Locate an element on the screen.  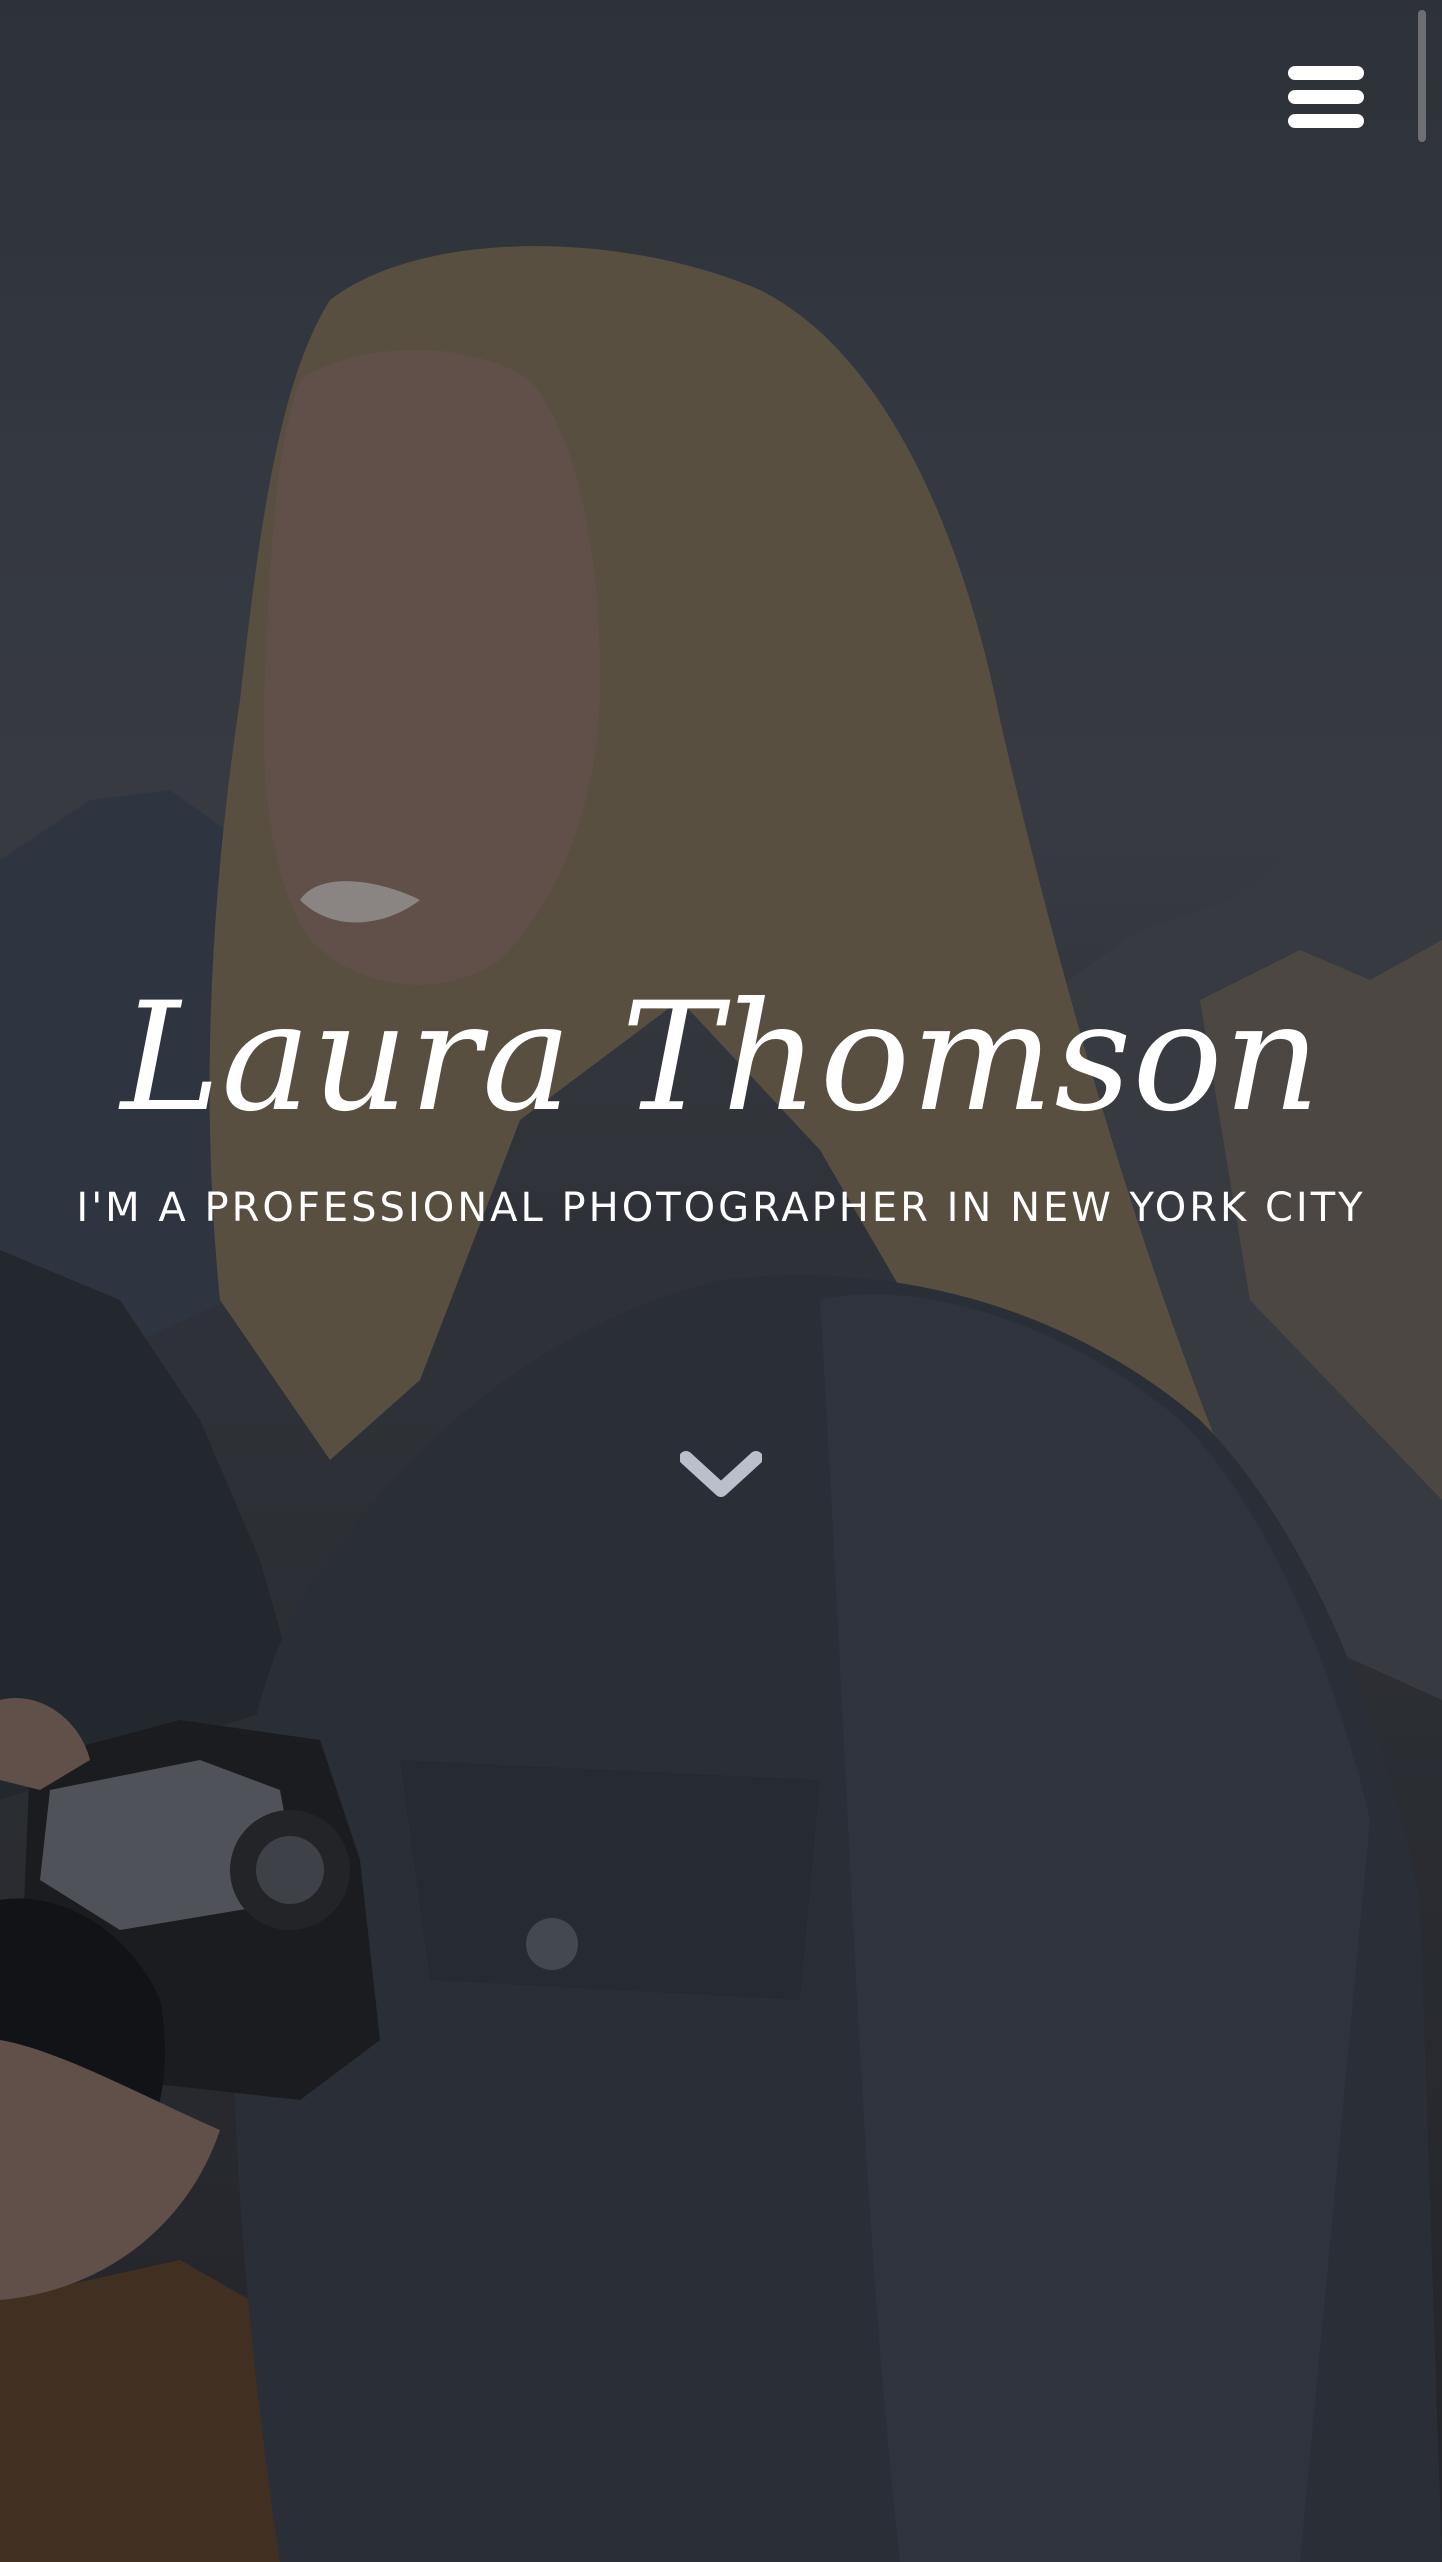
hero-name: Laura Thomson is located at coordinates (721, 1058).